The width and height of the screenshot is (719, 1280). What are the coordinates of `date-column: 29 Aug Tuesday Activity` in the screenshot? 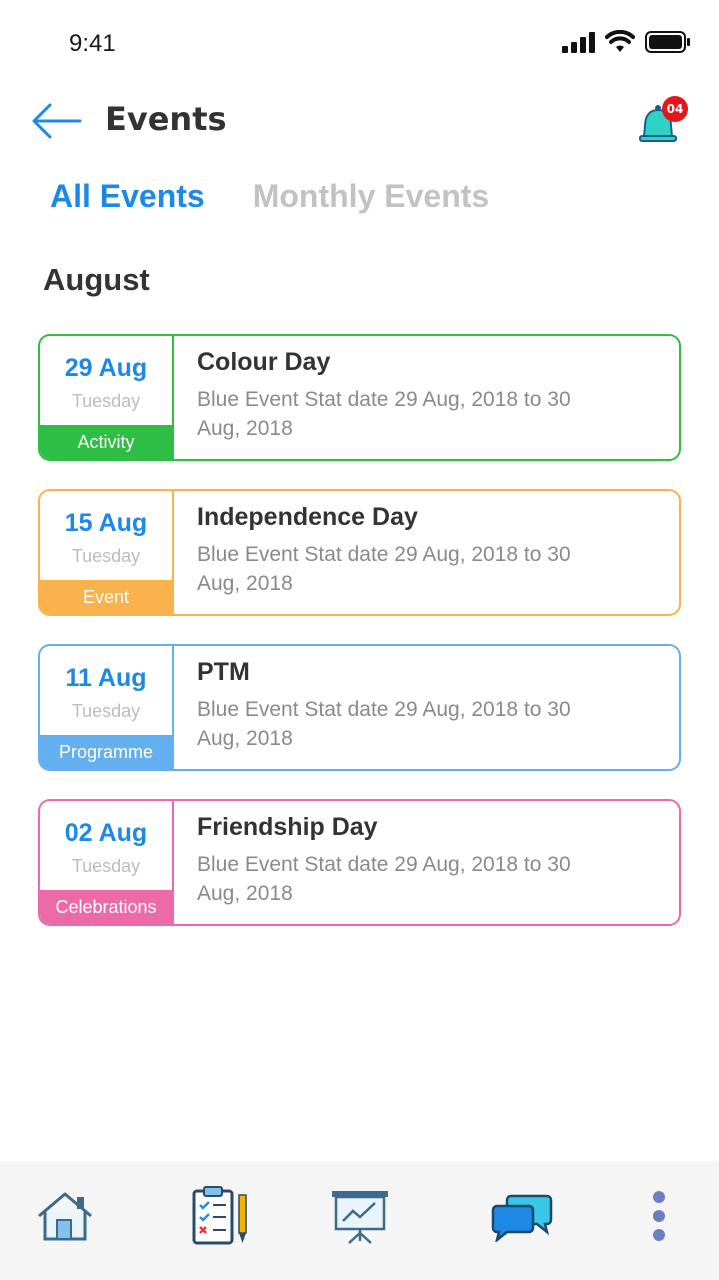 It's located at (107, 397).